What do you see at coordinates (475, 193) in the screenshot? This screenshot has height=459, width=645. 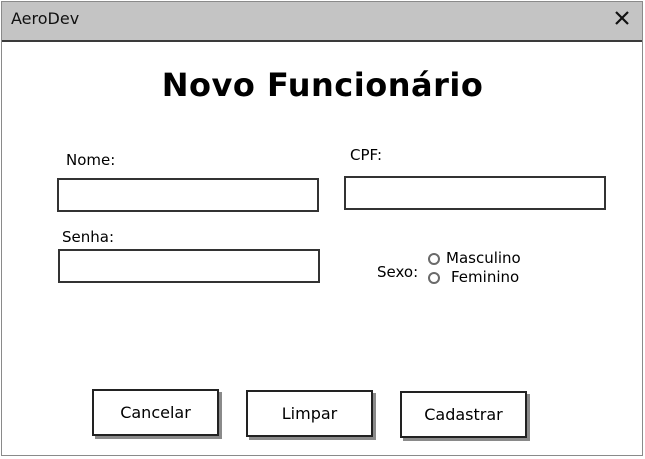 I see `cpf-input` at bounding box center [475, 193].